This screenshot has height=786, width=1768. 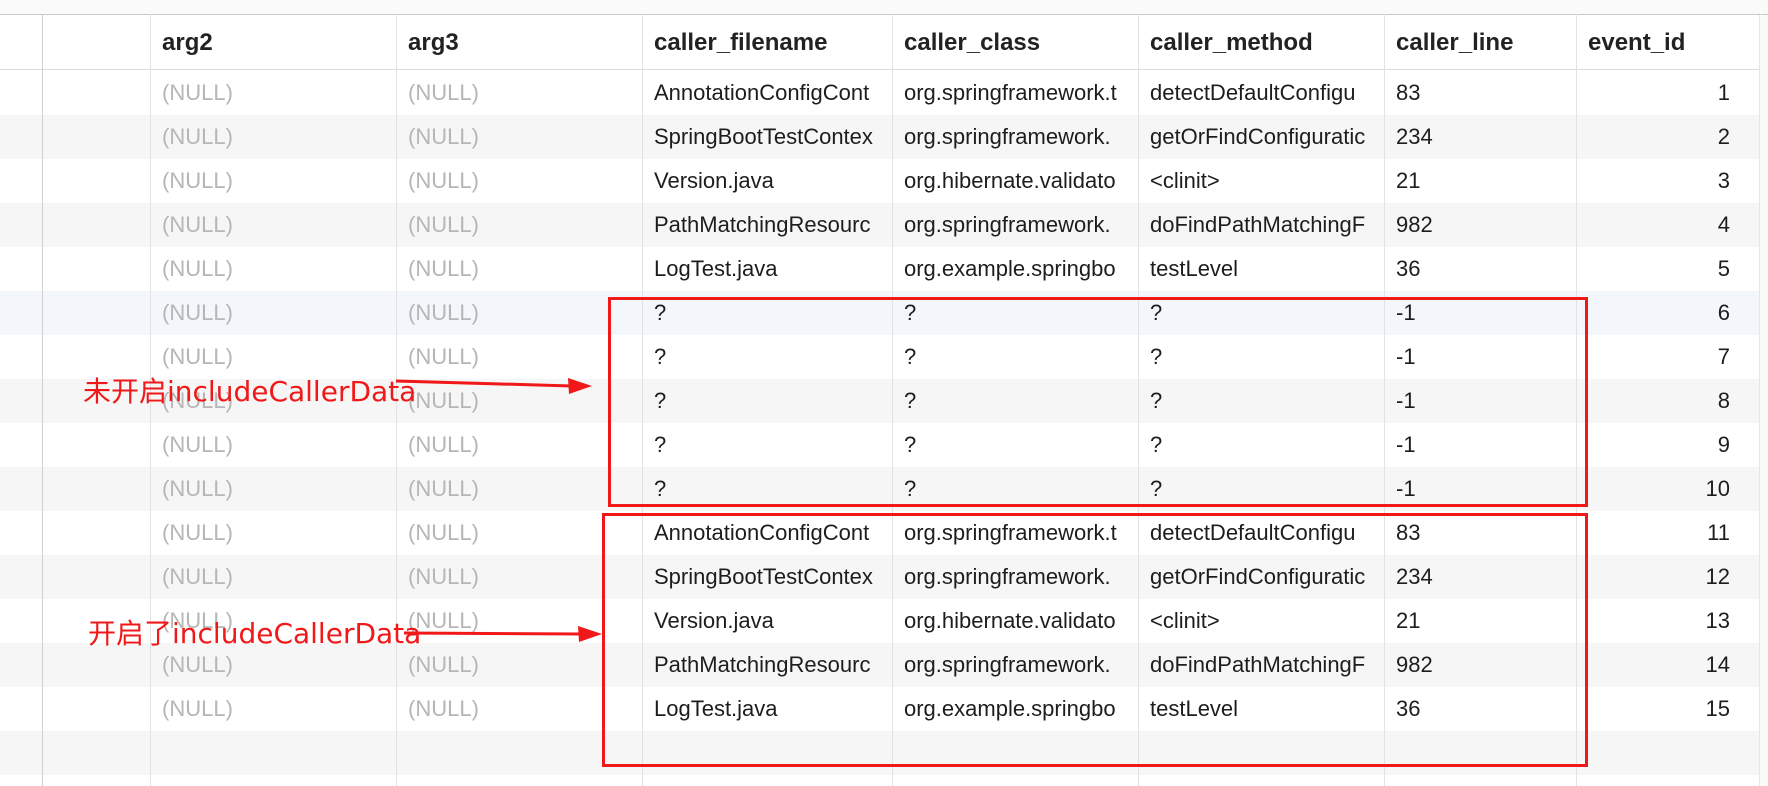 What do you see at coordinates (1667, 401) in the screenshot?
I see `cell-event-id: 8` at bounding box center [1667, 401].